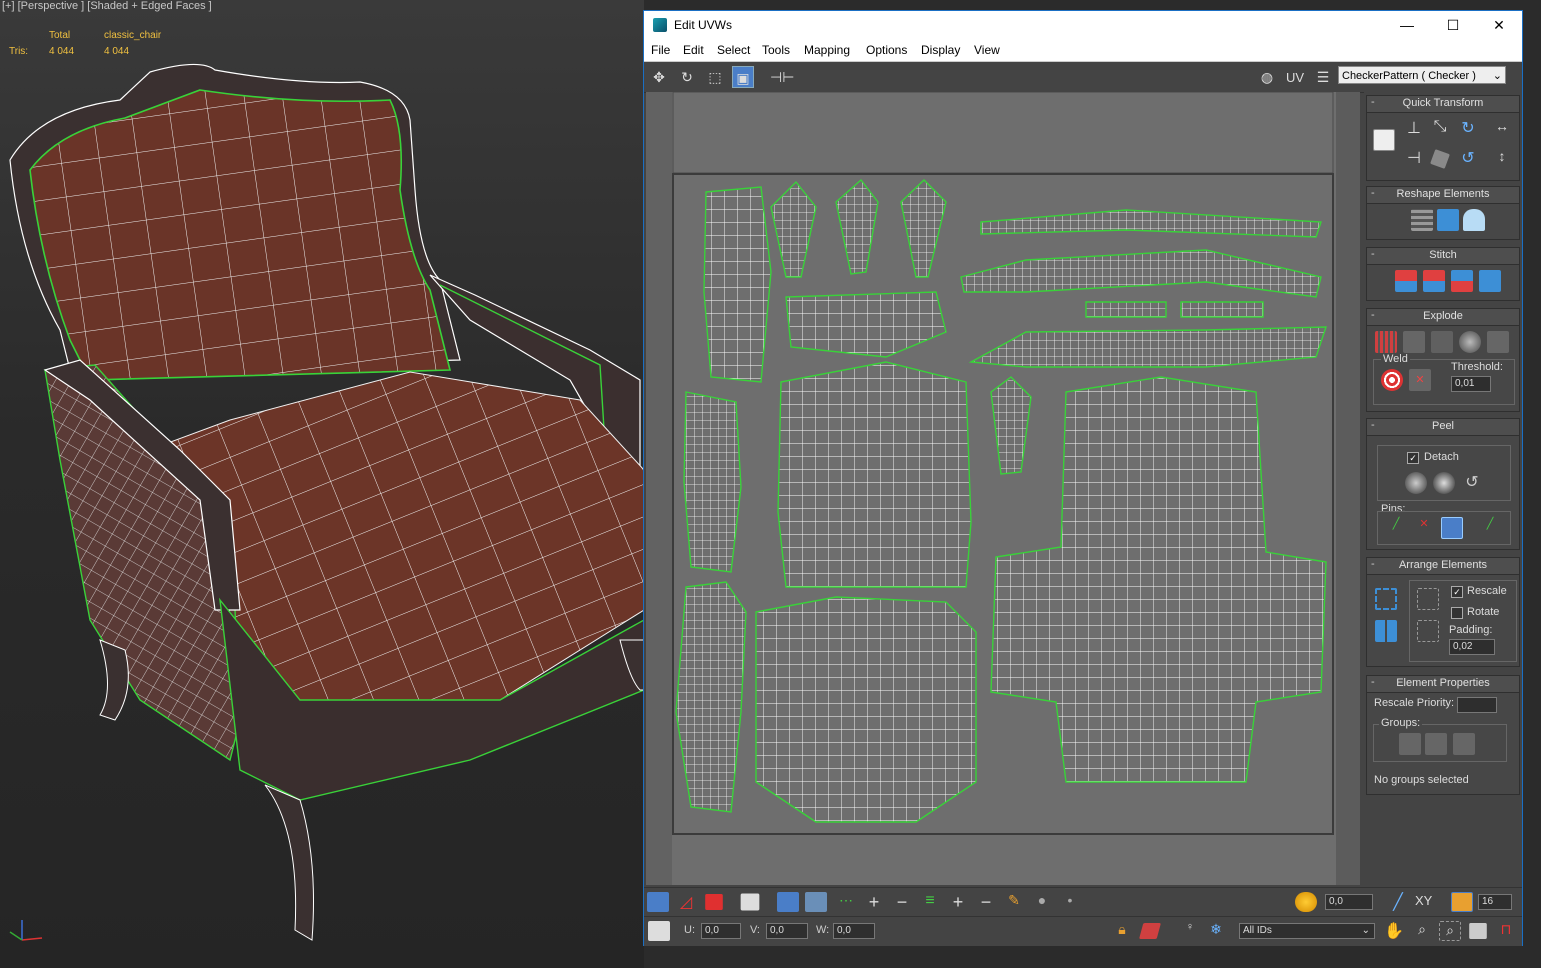 The image size is (1541, 968). Describe the element at coordinates (659, 77) in the screenshot. I see `move-tool-icon: ✥` at that location.